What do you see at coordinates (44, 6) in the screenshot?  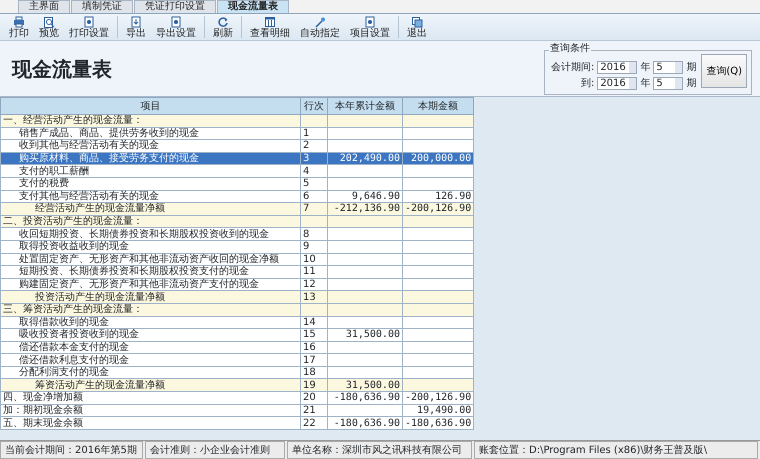 I see `tab: 主界面` at bounding box center [44, 6].